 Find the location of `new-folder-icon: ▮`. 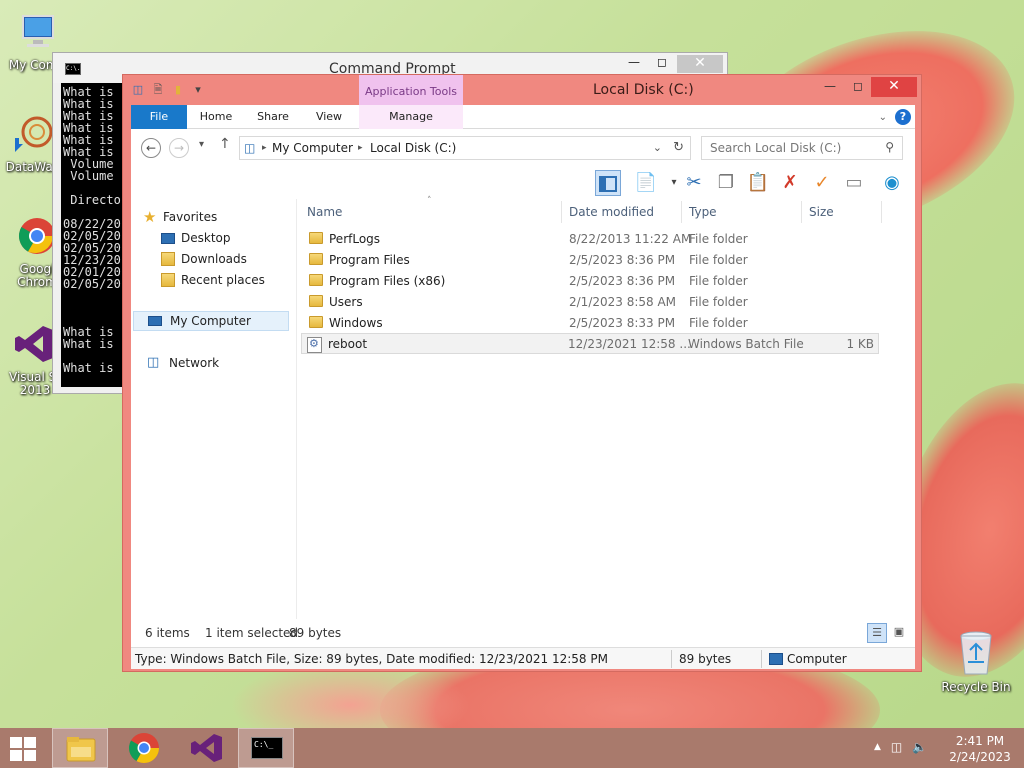

new-folder-icon: ▮ is located at coordinates (178, 90).